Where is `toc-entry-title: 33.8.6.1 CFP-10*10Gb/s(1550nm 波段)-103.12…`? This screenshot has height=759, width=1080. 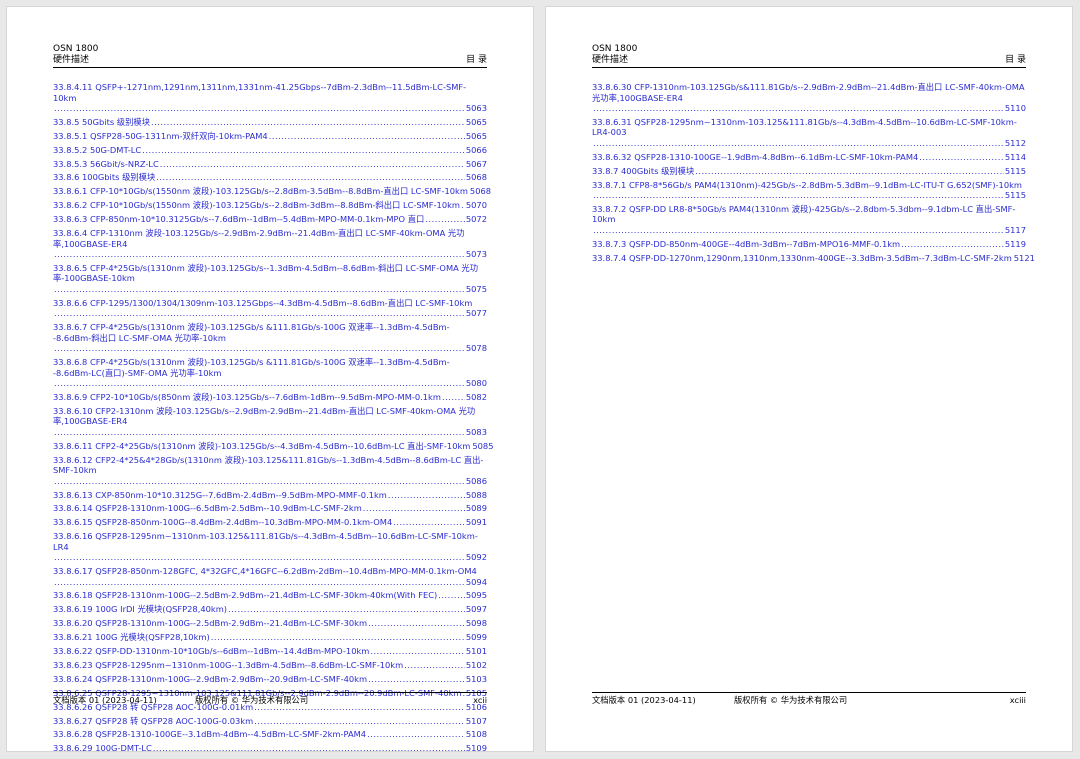
toc-entry-title: 33.8.6.1 CFP-10*10Gb/s(1550nm 波段)-103.12… is located at coordinates (260, 191).